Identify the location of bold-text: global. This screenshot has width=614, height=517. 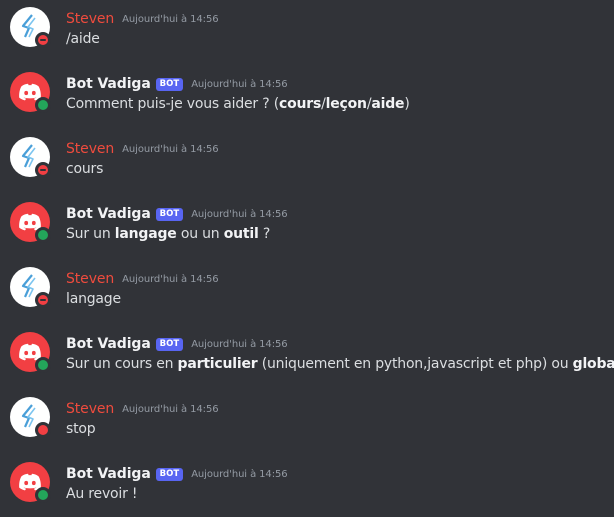
(593, 364).